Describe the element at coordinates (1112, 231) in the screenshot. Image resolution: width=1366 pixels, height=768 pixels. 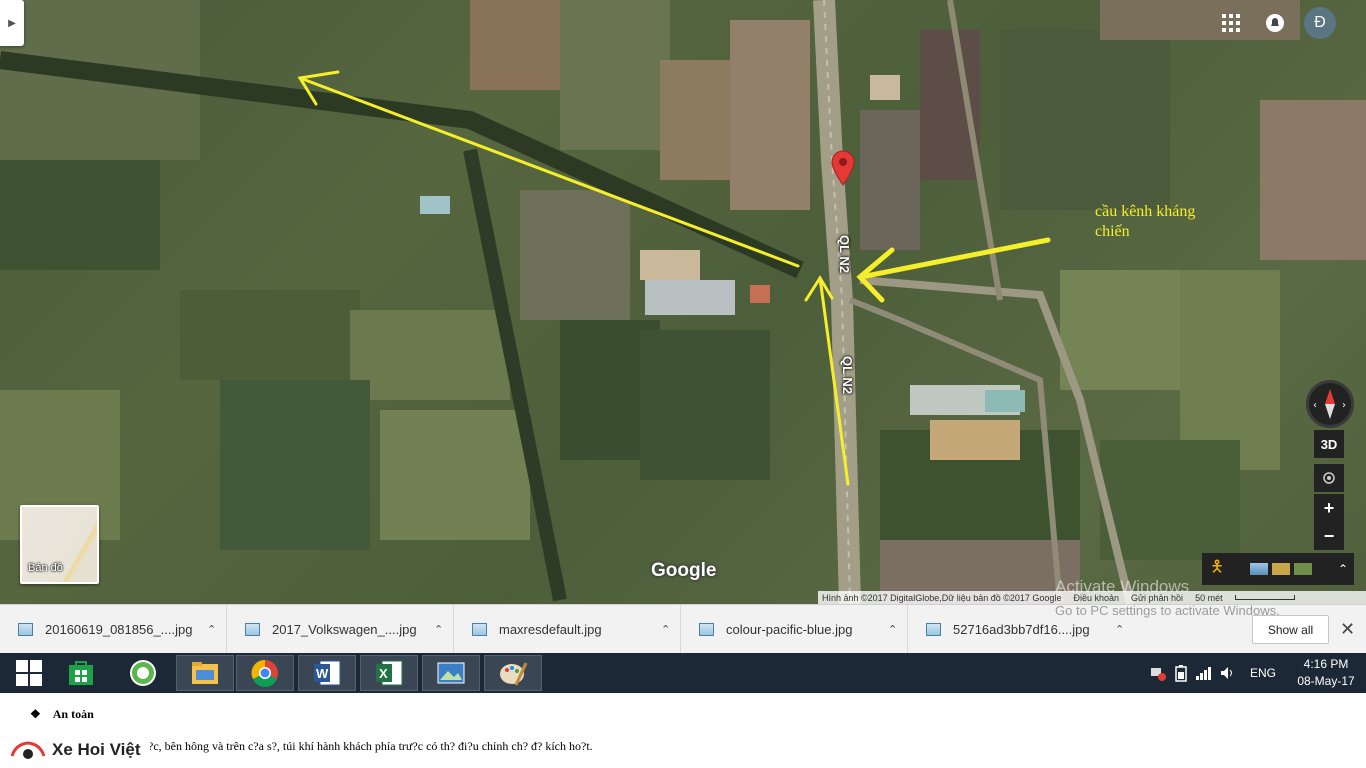
I see `annotation-line-2: chiến` at that location.